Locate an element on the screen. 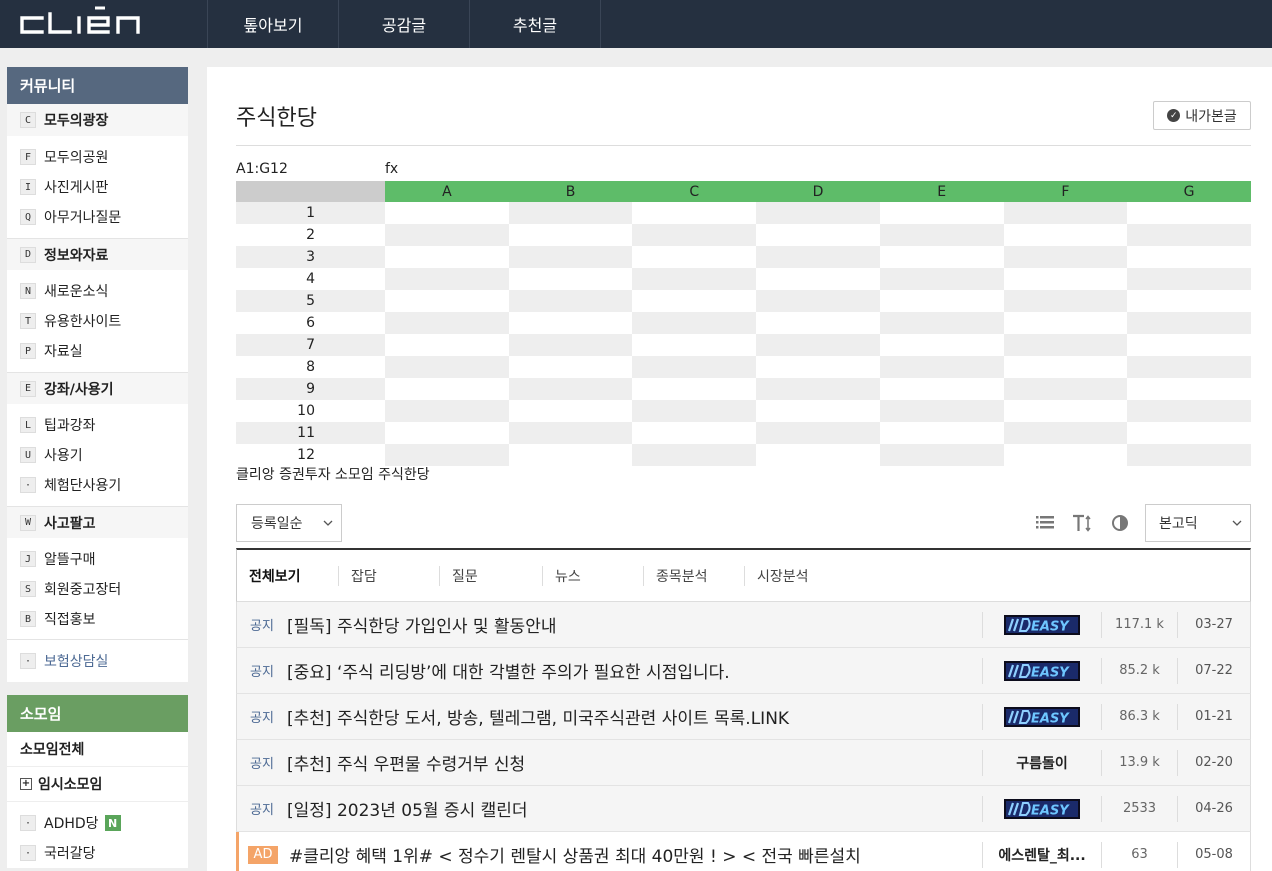 This screenshot has height=871, width=1272. row-number: 3 is located at coordinates (310, 257).